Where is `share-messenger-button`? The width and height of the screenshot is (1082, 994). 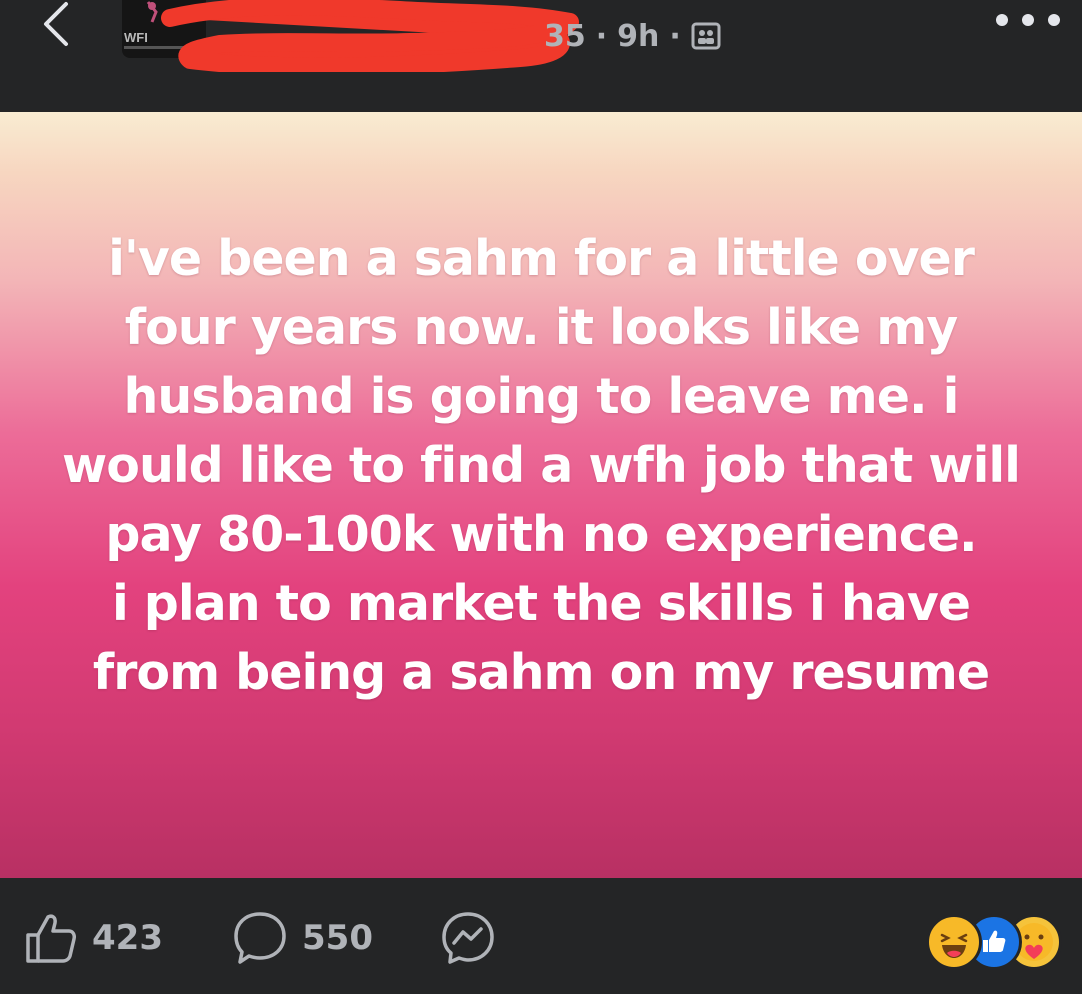
share-messenger-button is located at coordinates (468, 938).